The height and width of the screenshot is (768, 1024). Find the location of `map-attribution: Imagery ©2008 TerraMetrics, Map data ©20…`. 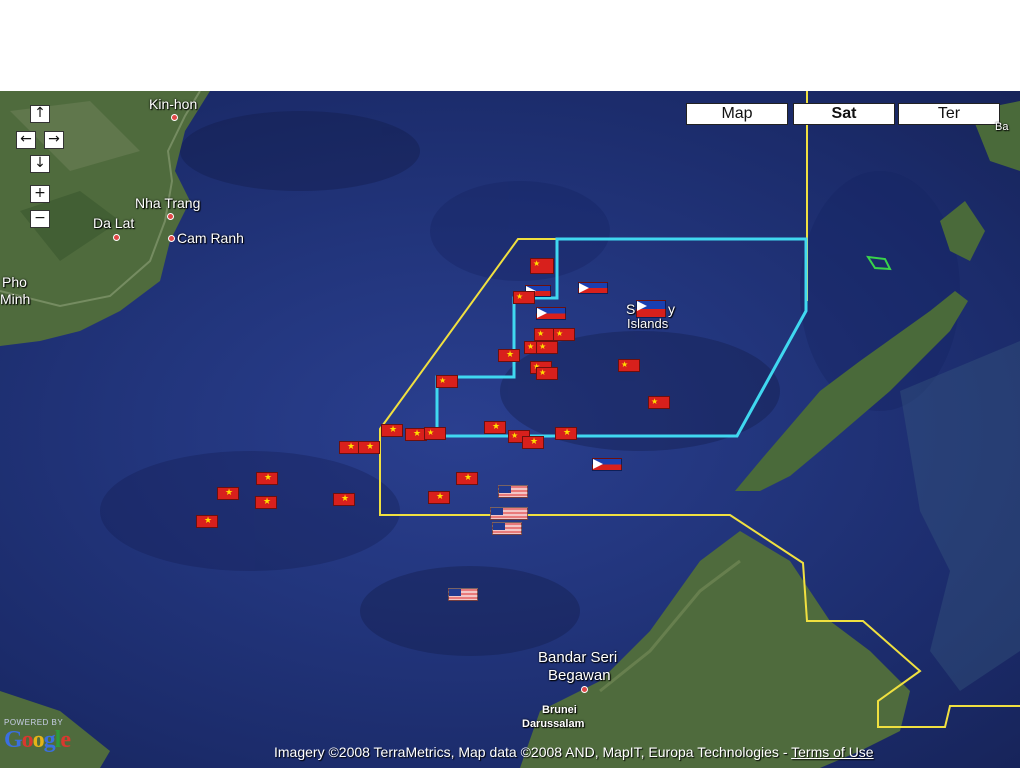

map-attribution: Imagery ©2008 TerraMetrics, Map data ©20… is located at coordinates (574, 752).